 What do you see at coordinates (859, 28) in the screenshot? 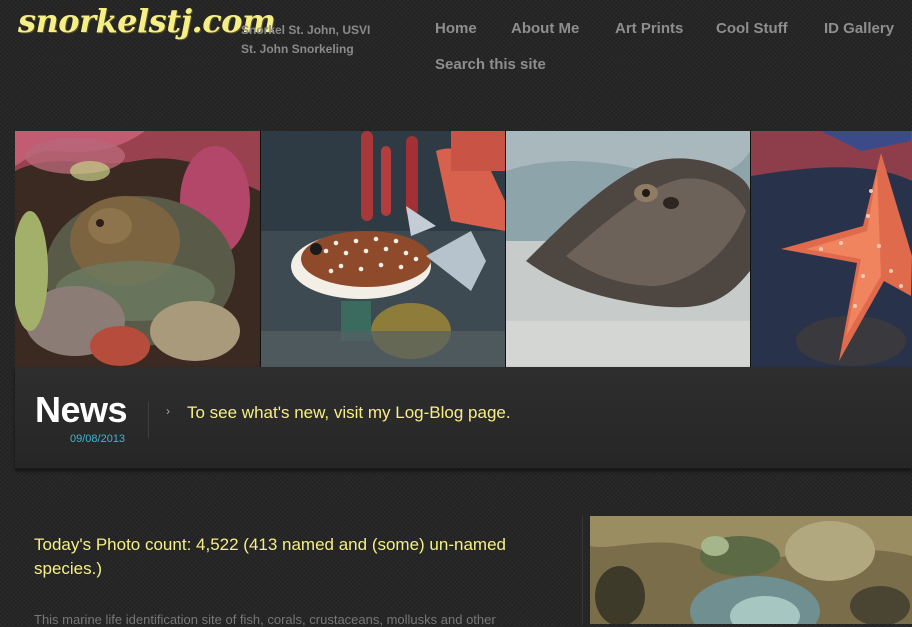
I see `nav-id-gallery: ID Gallery` at bounding box center [859, 28].